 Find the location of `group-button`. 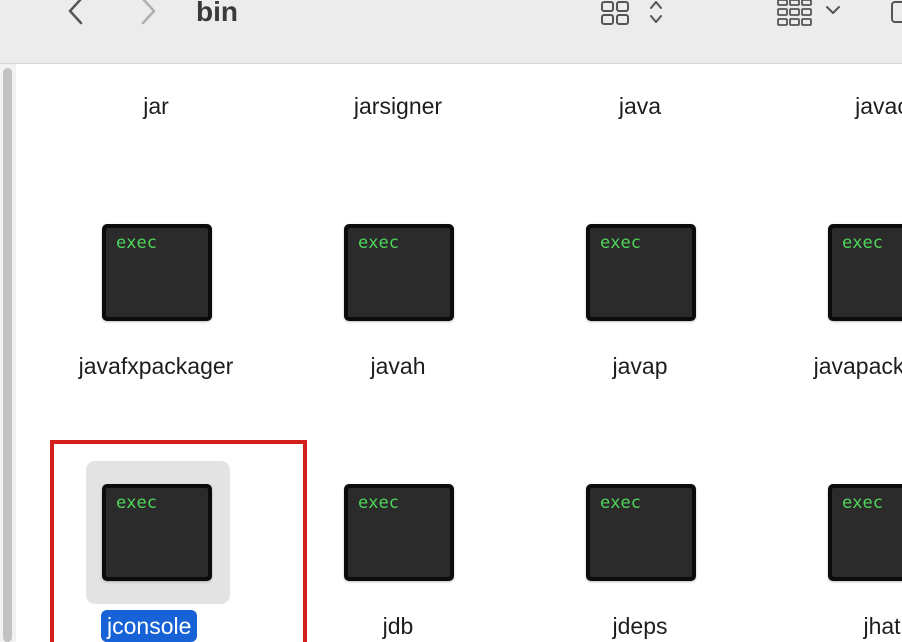

group-button is located at coordinates (812, 16).